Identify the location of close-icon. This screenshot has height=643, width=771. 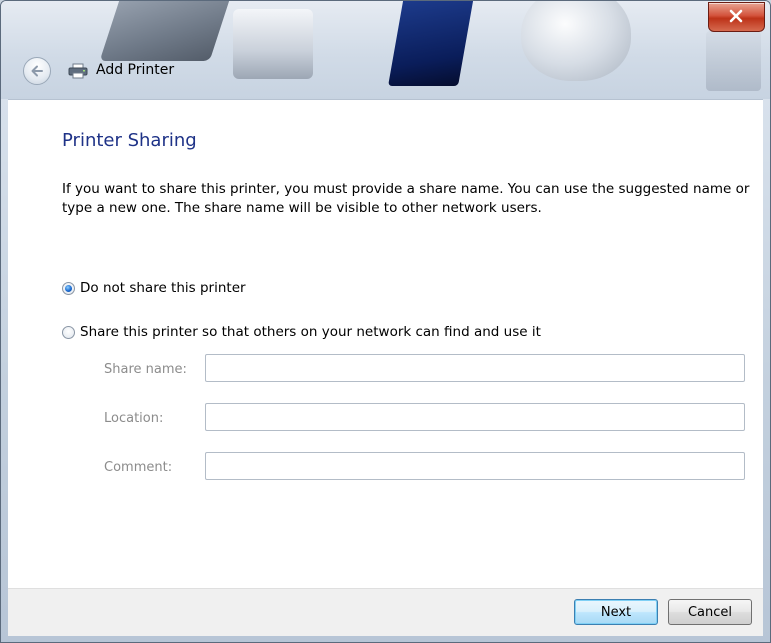
(736, 16).